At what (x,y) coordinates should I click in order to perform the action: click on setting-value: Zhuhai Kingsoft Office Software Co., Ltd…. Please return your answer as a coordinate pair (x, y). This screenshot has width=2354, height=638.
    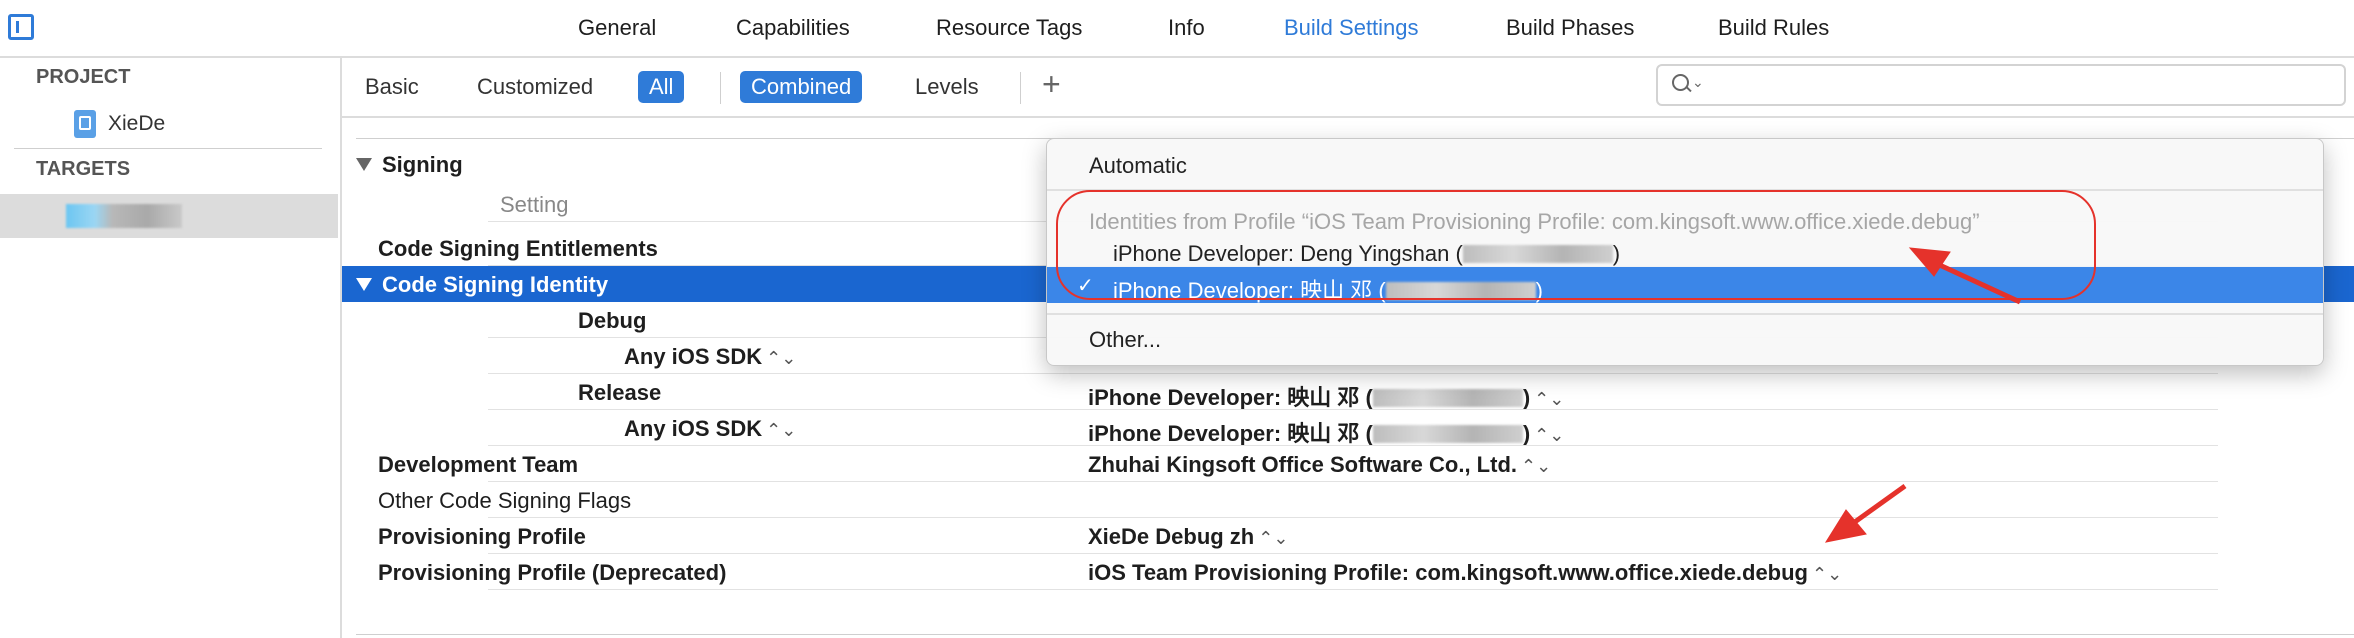
    Looking at the image, I should click on (1302, 464).